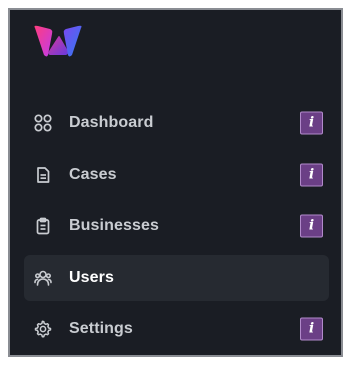  Describe the element at coordinates (101, 328) in the screenshot. I see `sidebar-item-label: Settings` at that location.